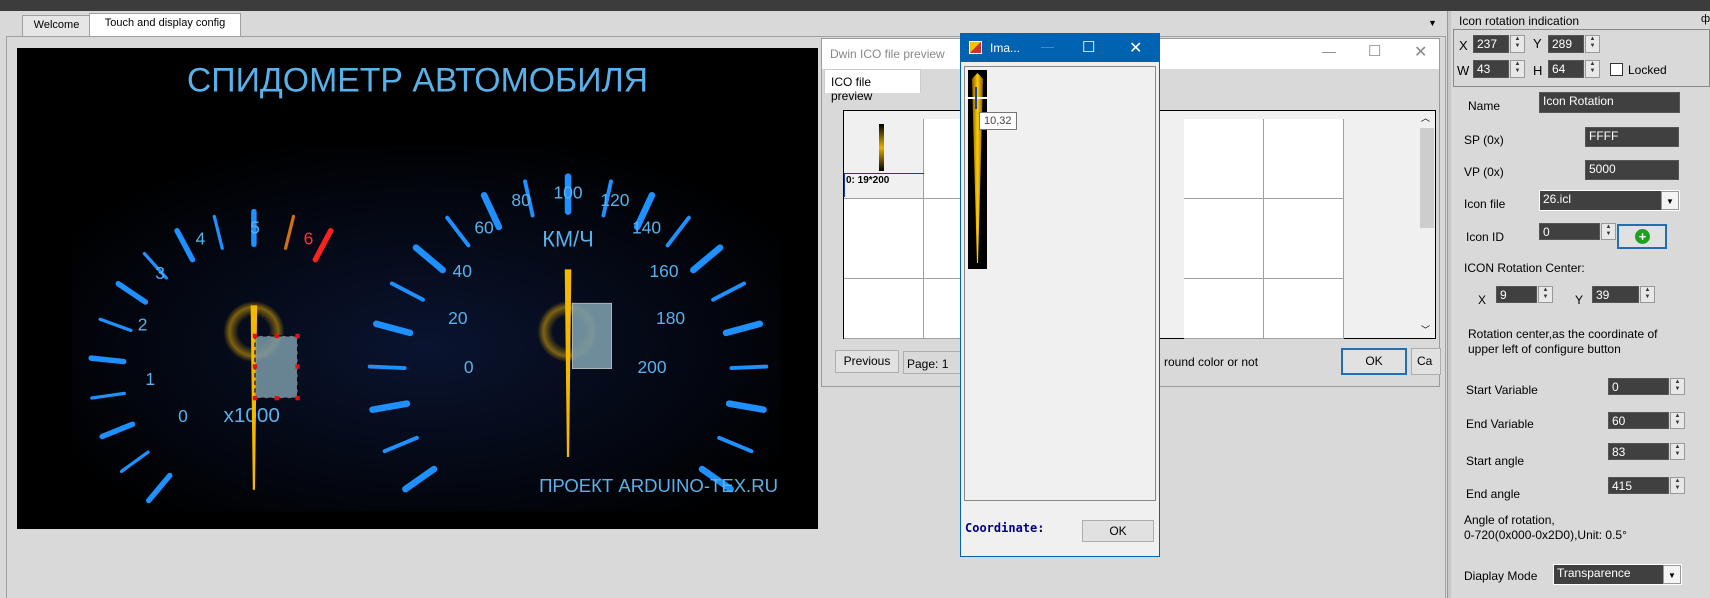 This screenshot has width=1710, height=598. What do you see at coordinates (1500, 424) in the screenshot?
I see `end-variable-label: End Variable` at bounding box center [1500, 424].